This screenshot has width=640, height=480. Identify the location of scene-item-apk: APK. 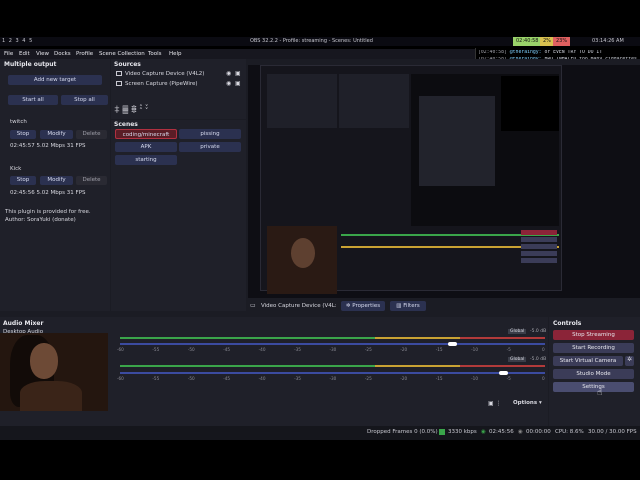
(146, 147).